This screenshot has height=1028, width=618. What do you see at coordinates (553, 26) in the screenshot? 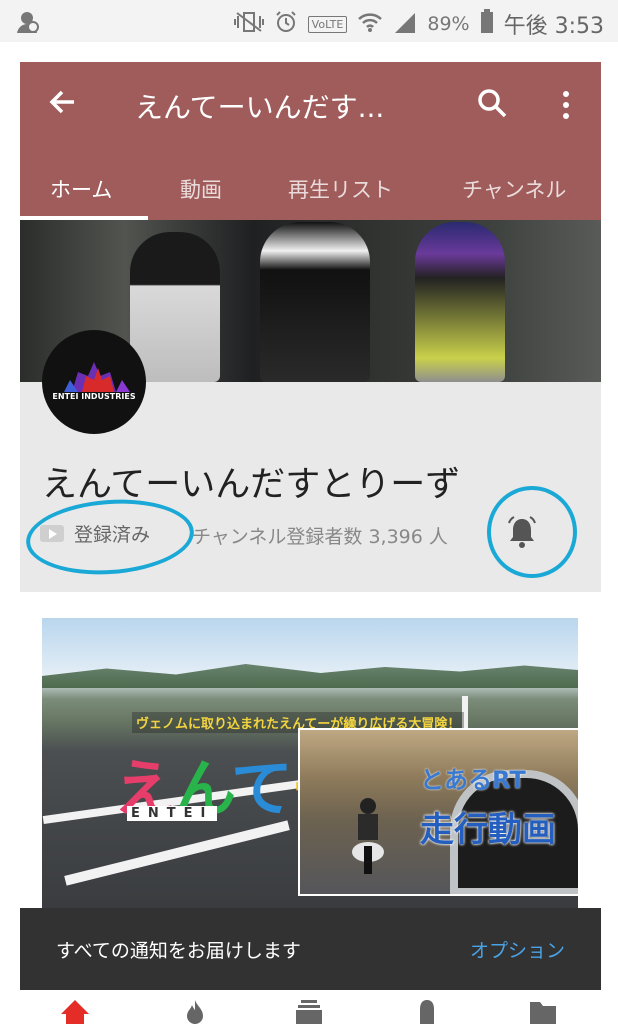
I see `clock: 午後 3:53` at bounding box center [553, 26].